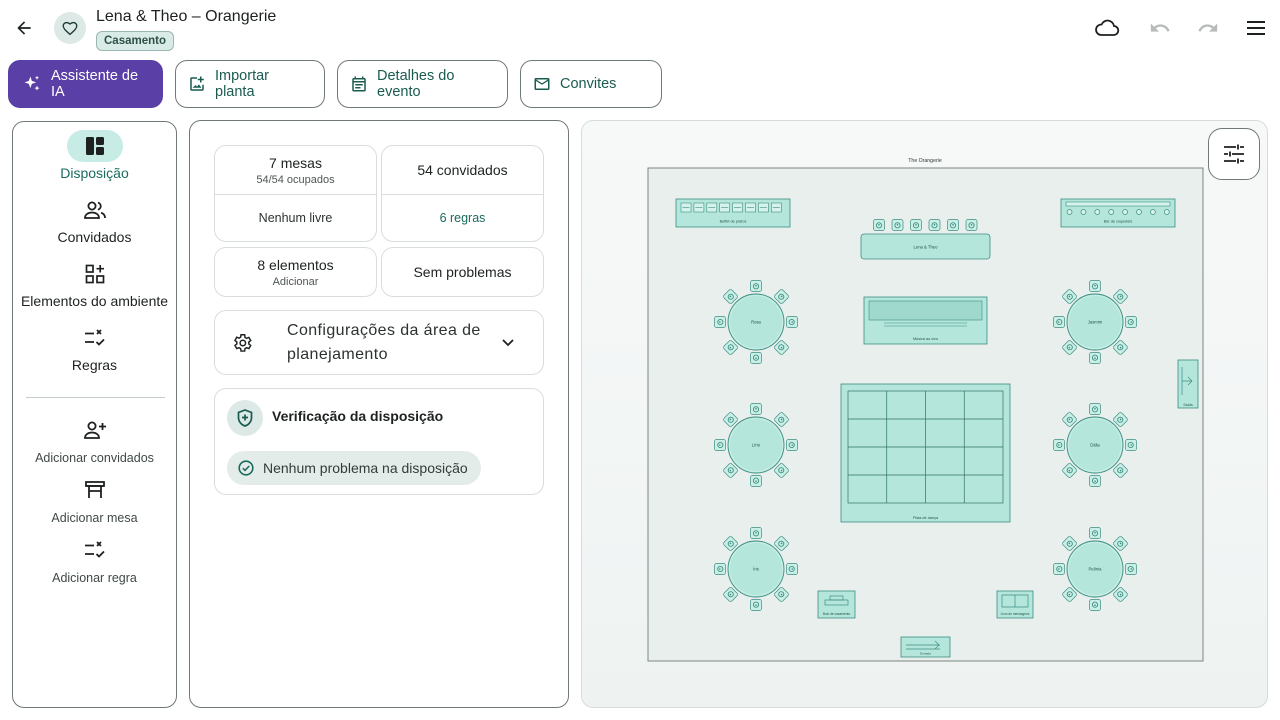  I want to click on exit-label: Saída, so click(1187, 405).